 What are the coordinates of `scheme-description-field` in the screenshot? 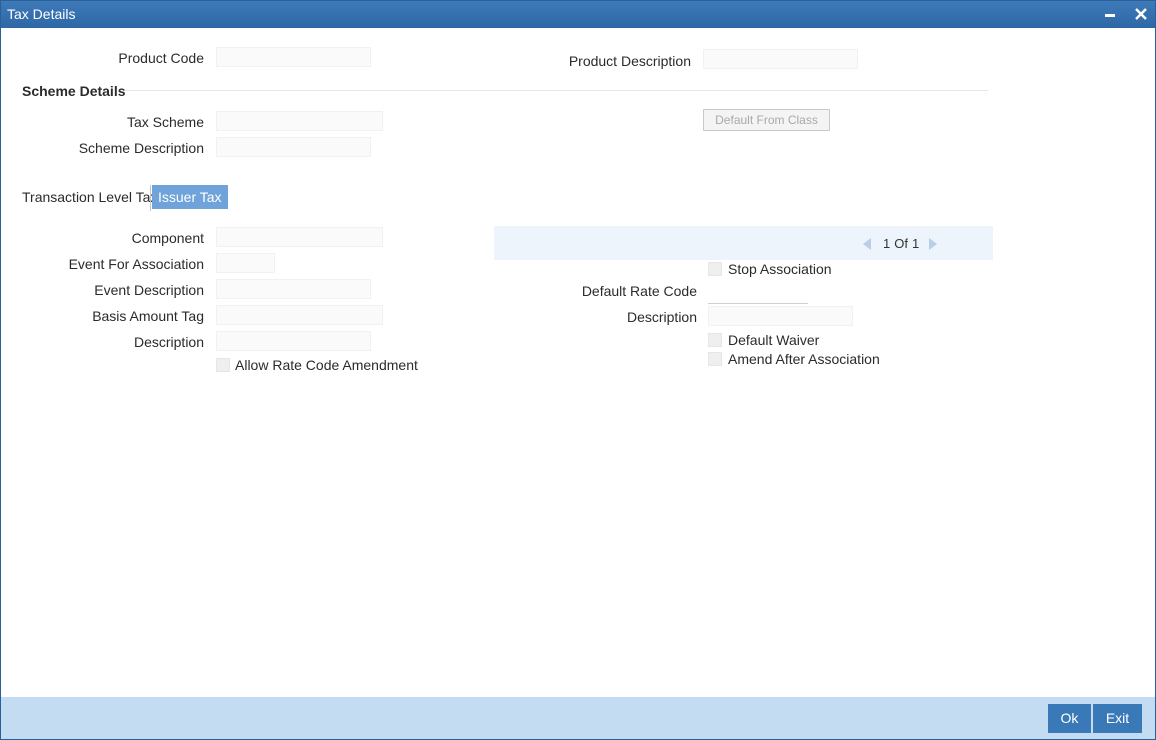 It's located at (293, 147).